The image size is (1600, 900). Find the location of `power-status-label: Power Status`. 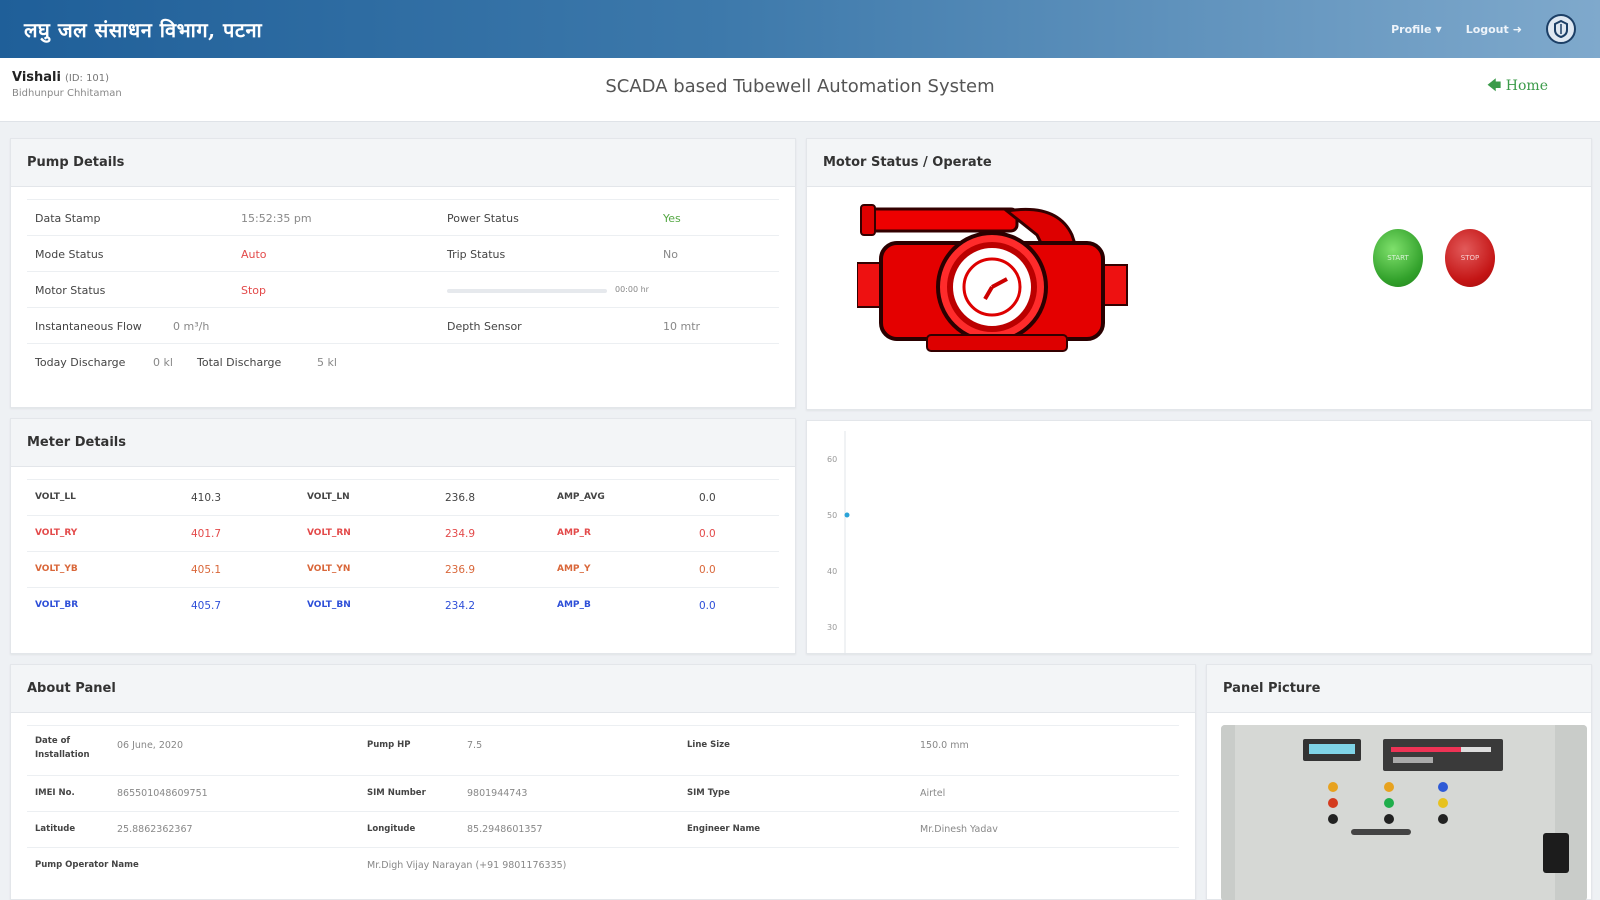

power-status-label: Power Status is located at coordinates (483, 218).